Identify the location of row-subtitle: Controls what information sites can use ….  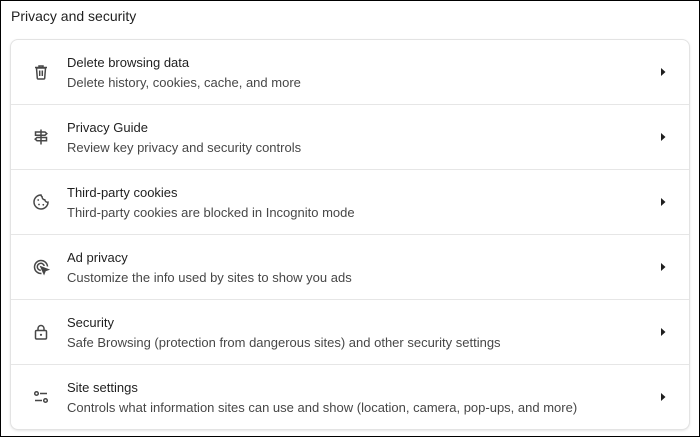
(322, 407).